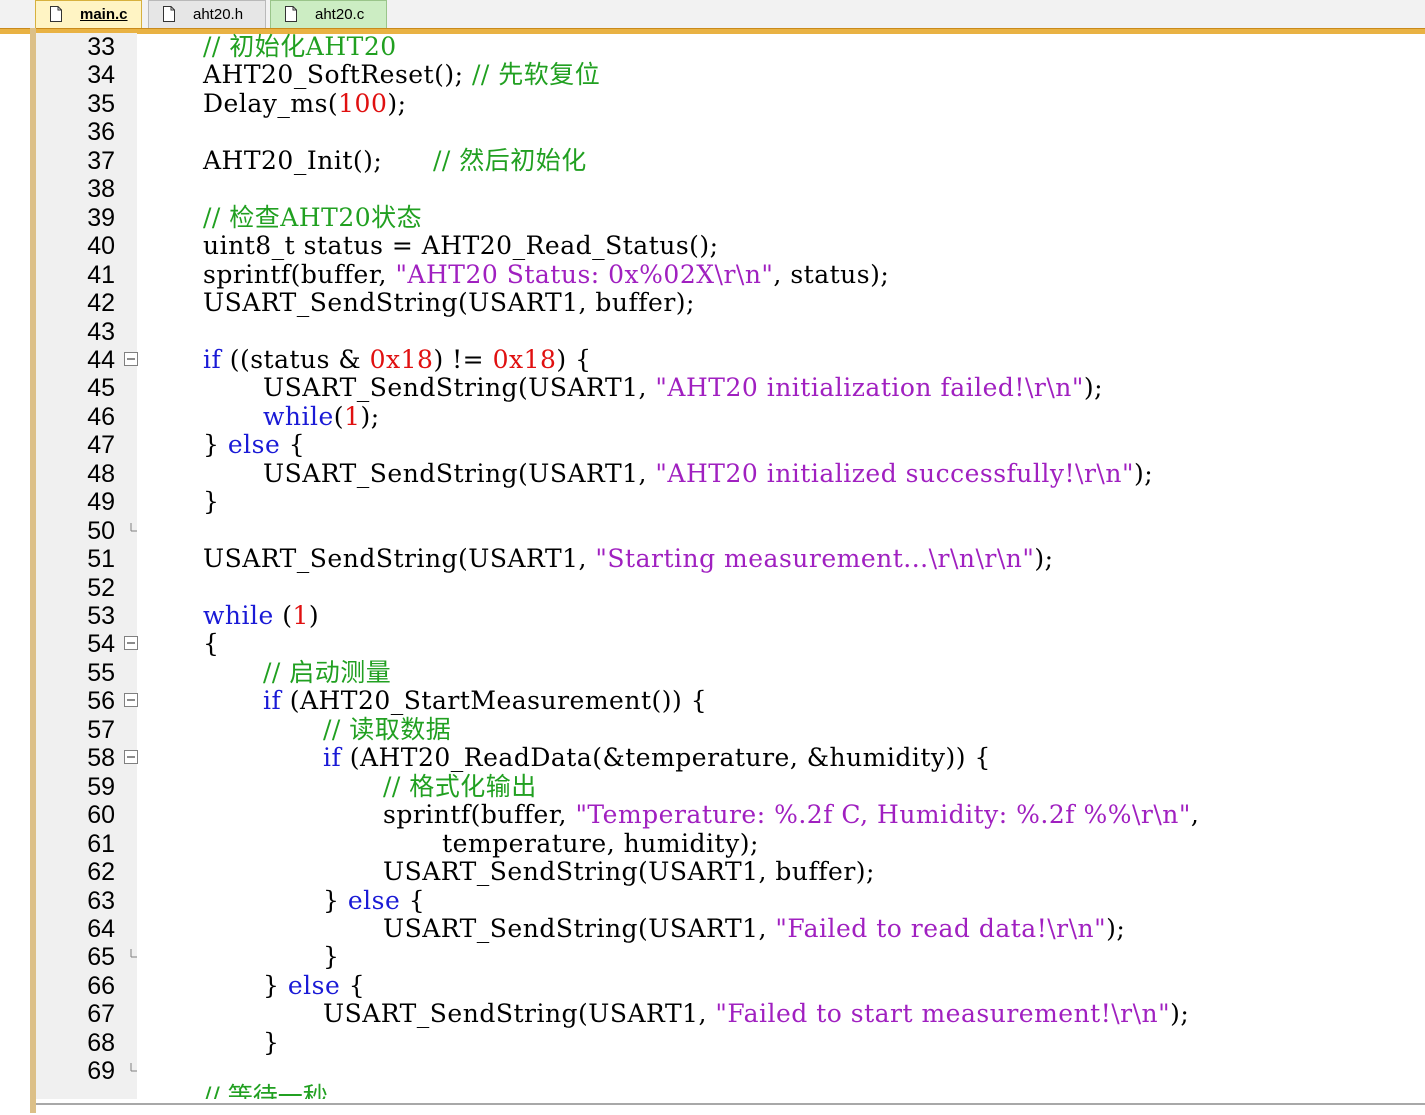  What do you see at coordinates (730, 900) in the screenshot?
I see `code-line: 63} else {` at bounding box center [730, 900].